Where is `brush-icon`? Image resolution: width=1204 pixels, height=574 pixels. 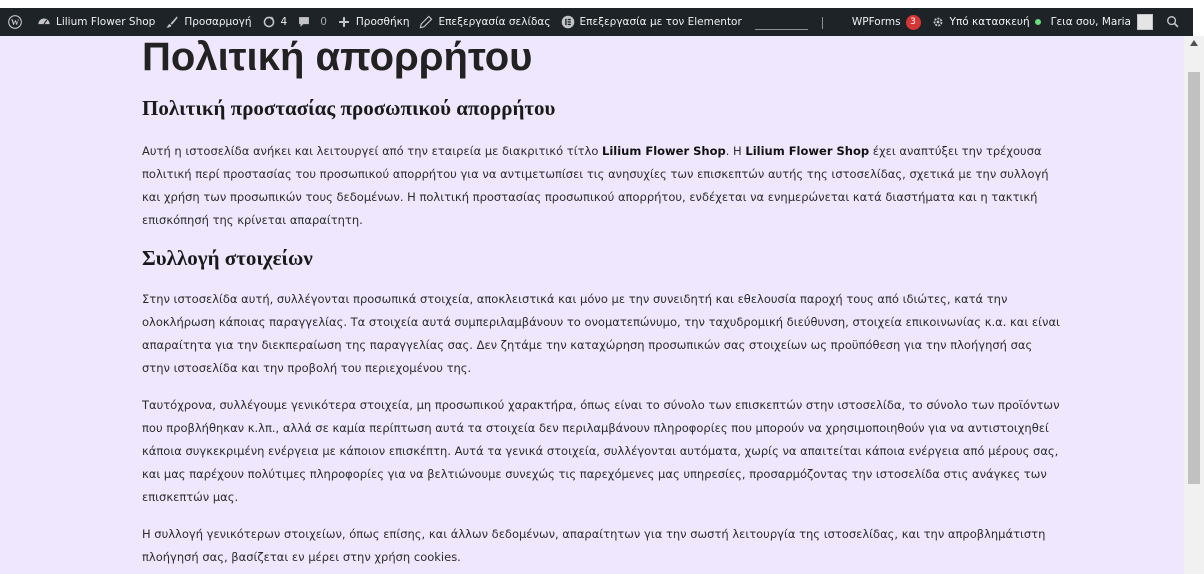
brush-icon is located at coordinates (172, 22).